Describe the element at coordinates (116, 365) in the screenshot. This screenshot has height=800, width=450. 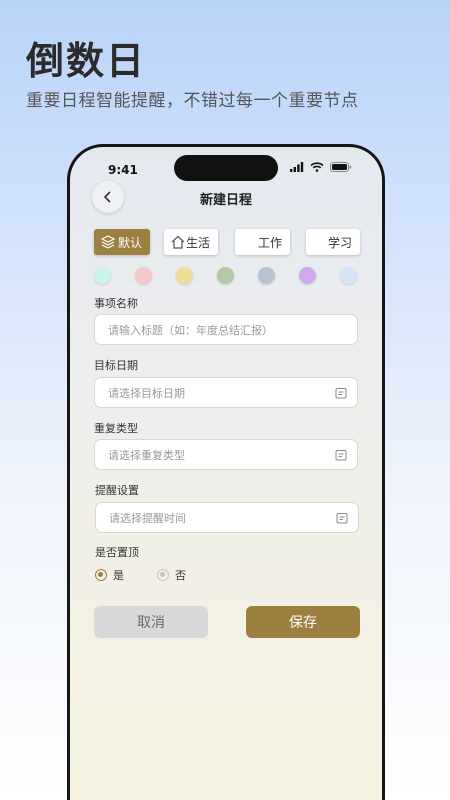
I see `date-label: 目标日期` at that location.